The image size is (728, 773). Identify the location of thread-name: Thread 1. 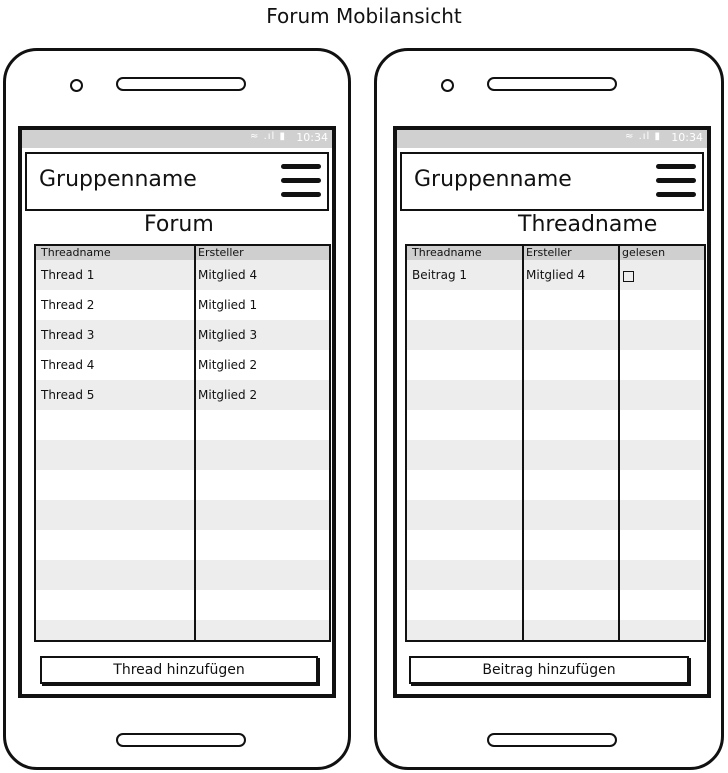
(68, 275).